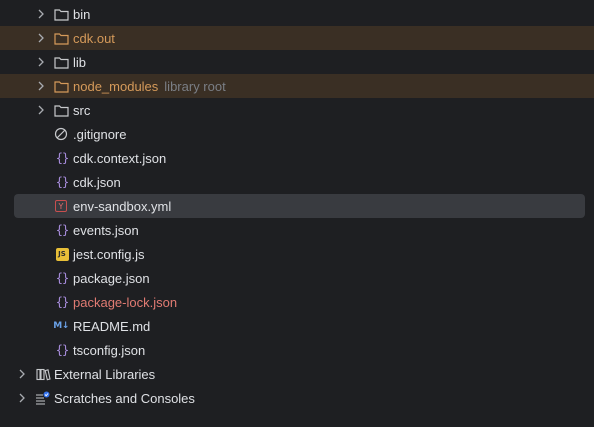 The width and height of the screenshot is (594, 427). Describe the element at coordinates (100, 134) in the screenshot. I see `tree-item-label: .gitignore` at that location.